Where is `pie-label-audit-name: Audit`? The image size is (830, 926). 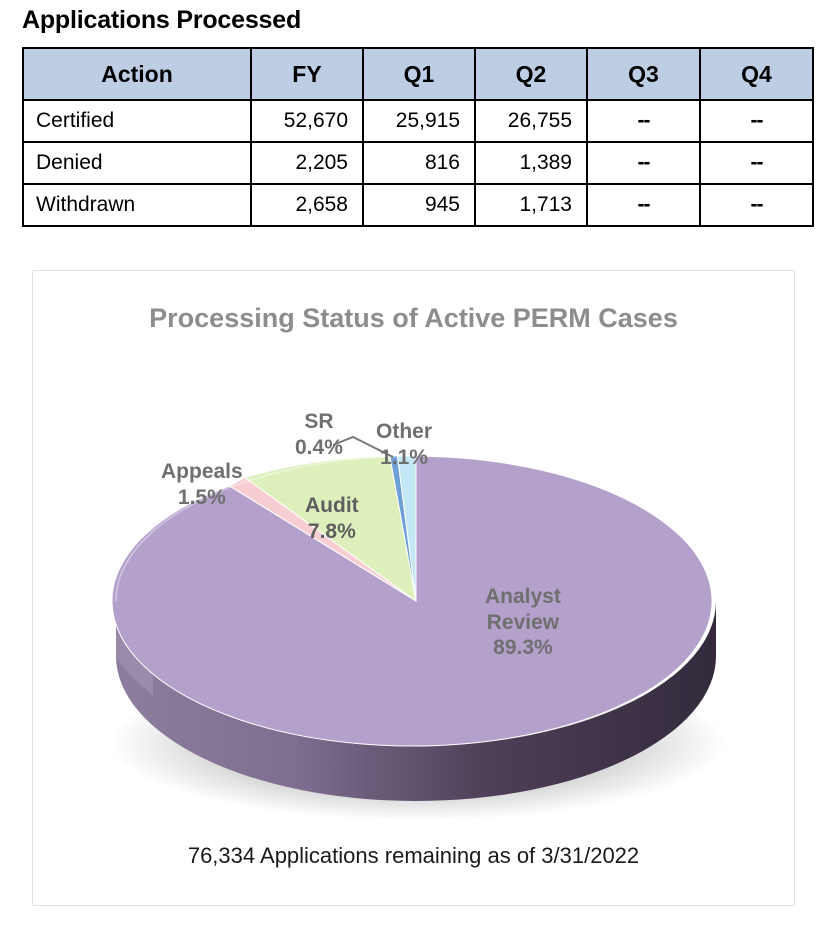 pie-label-audit-name: Audit is located at coordinates (332, 505).